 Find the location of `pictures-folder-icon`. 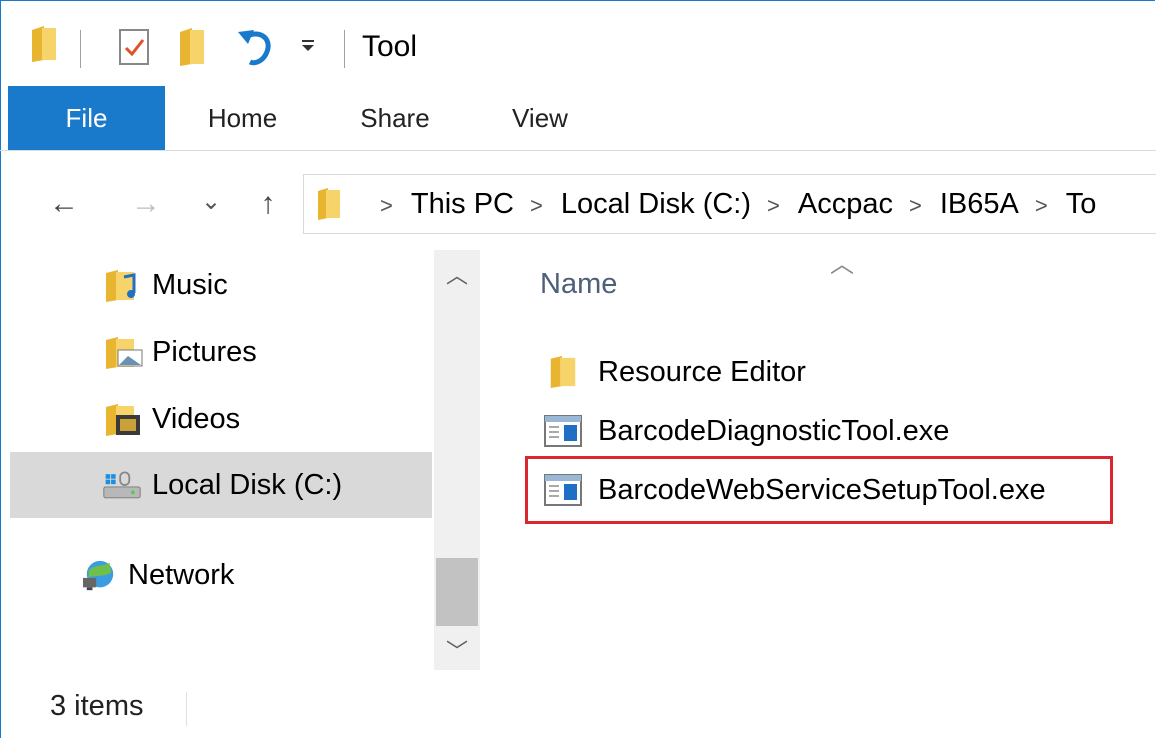

pictures-folder-icon is located at coordinates (124, 353).